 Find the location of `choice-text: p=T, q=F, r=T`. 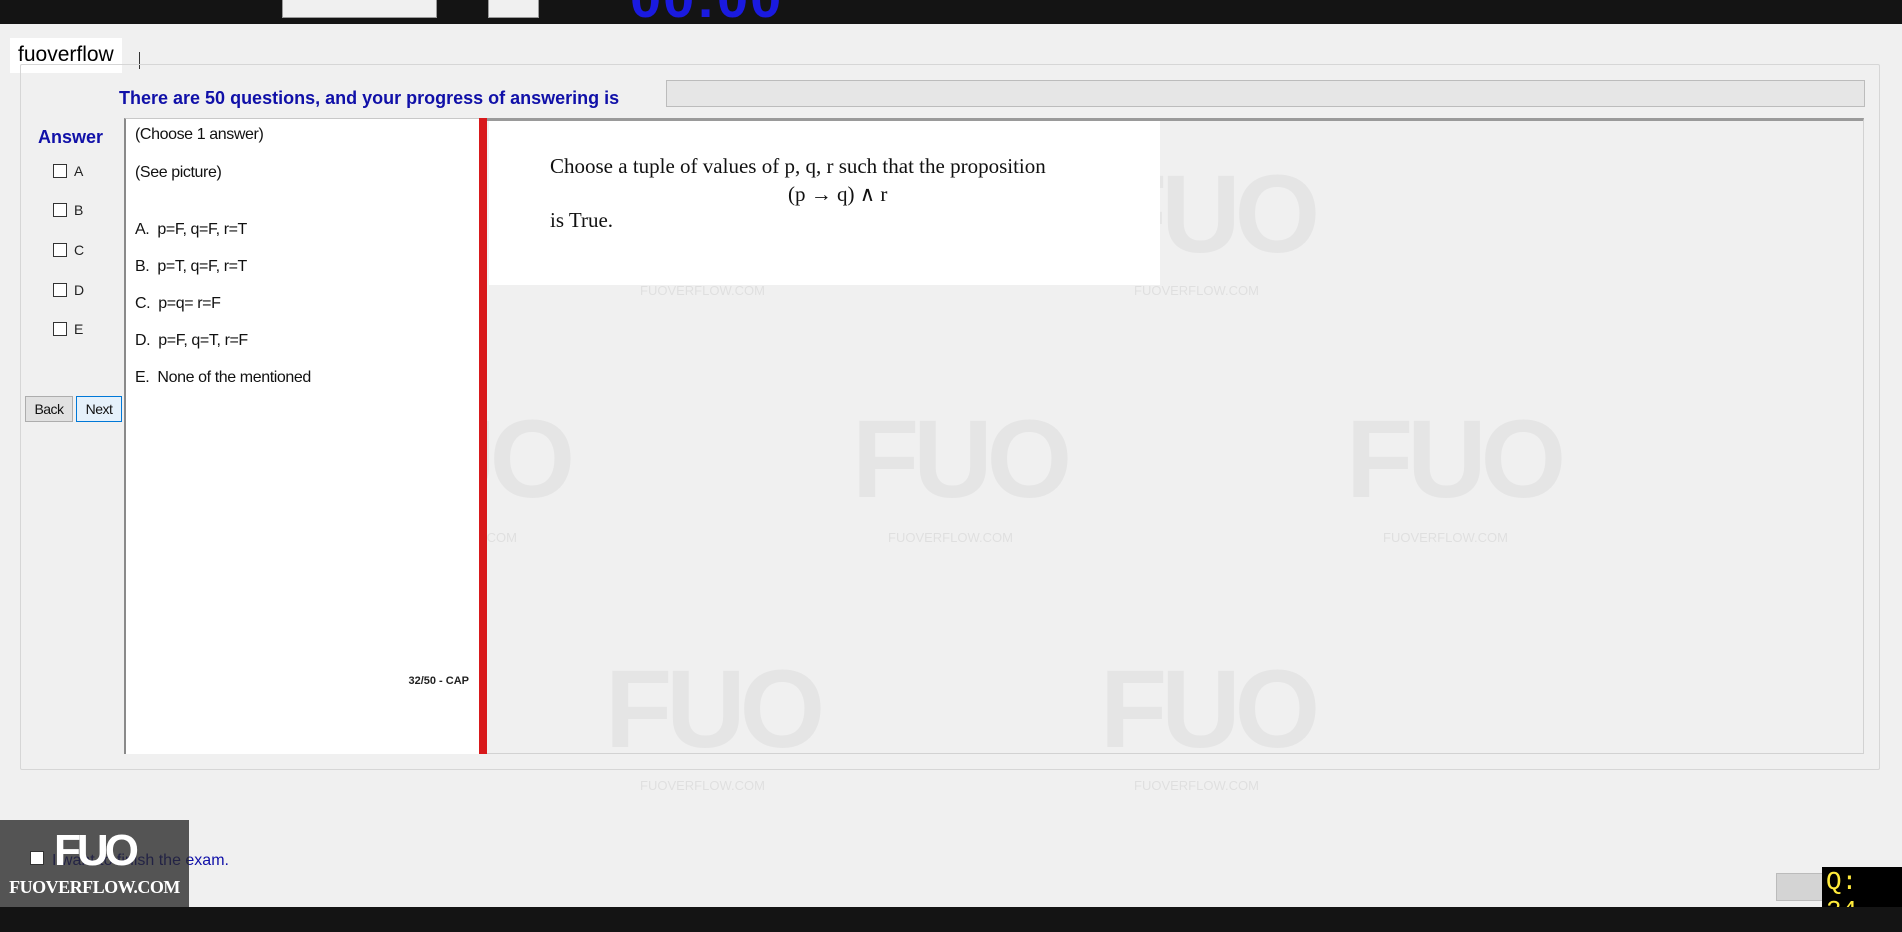

choice-text: p=T, q=F, r=T is located at coordinates (202, 266).